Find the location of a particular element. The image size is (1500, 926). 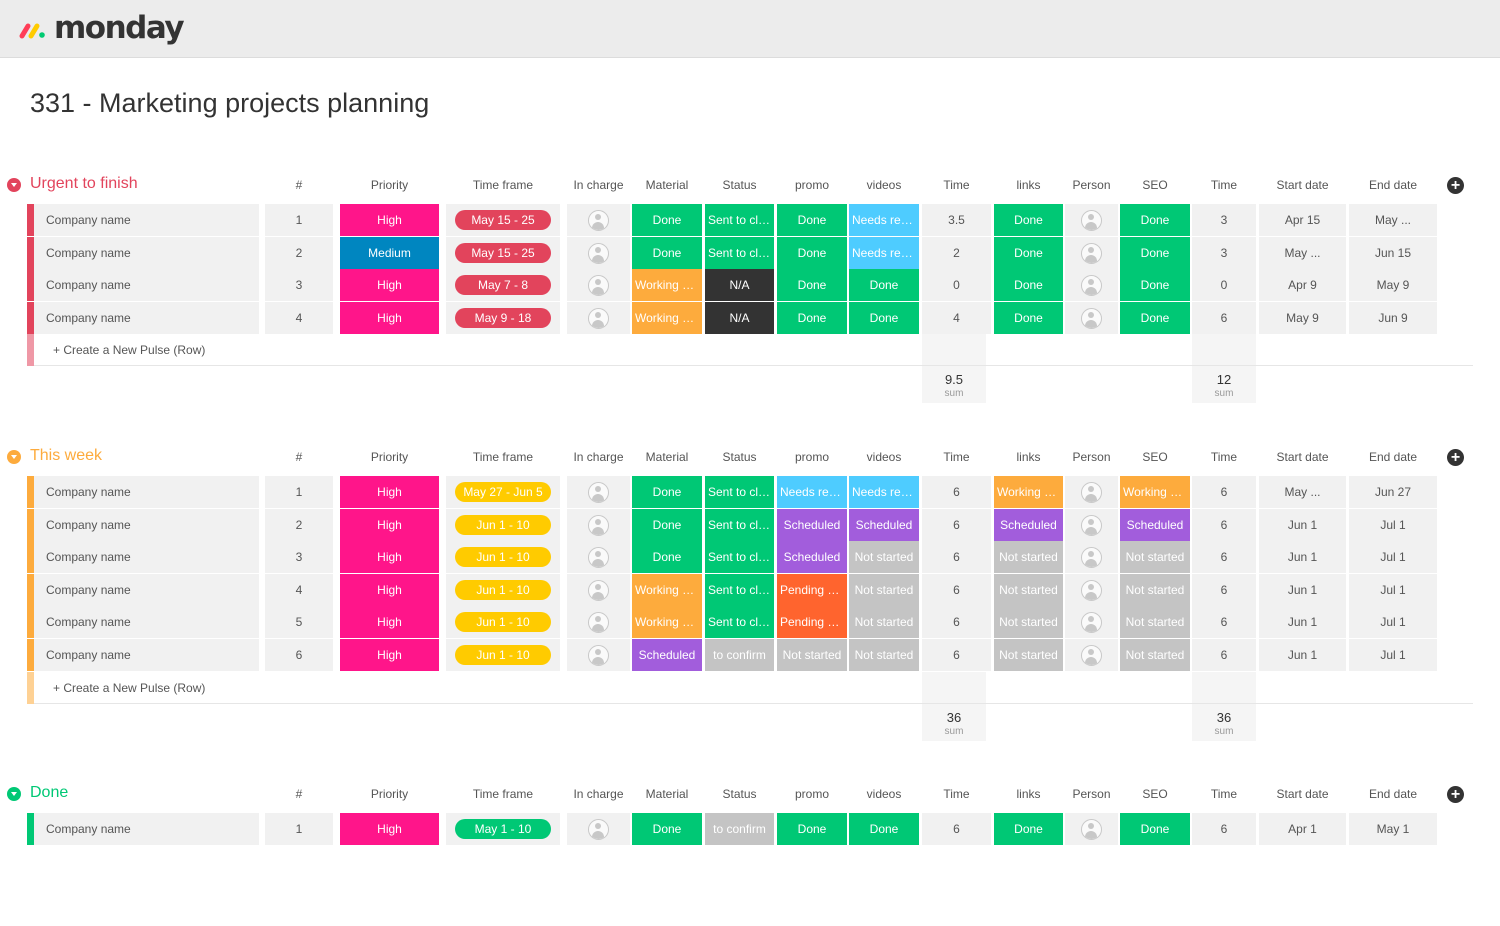

column-header: Time frame is located at coordinates (503, 185).